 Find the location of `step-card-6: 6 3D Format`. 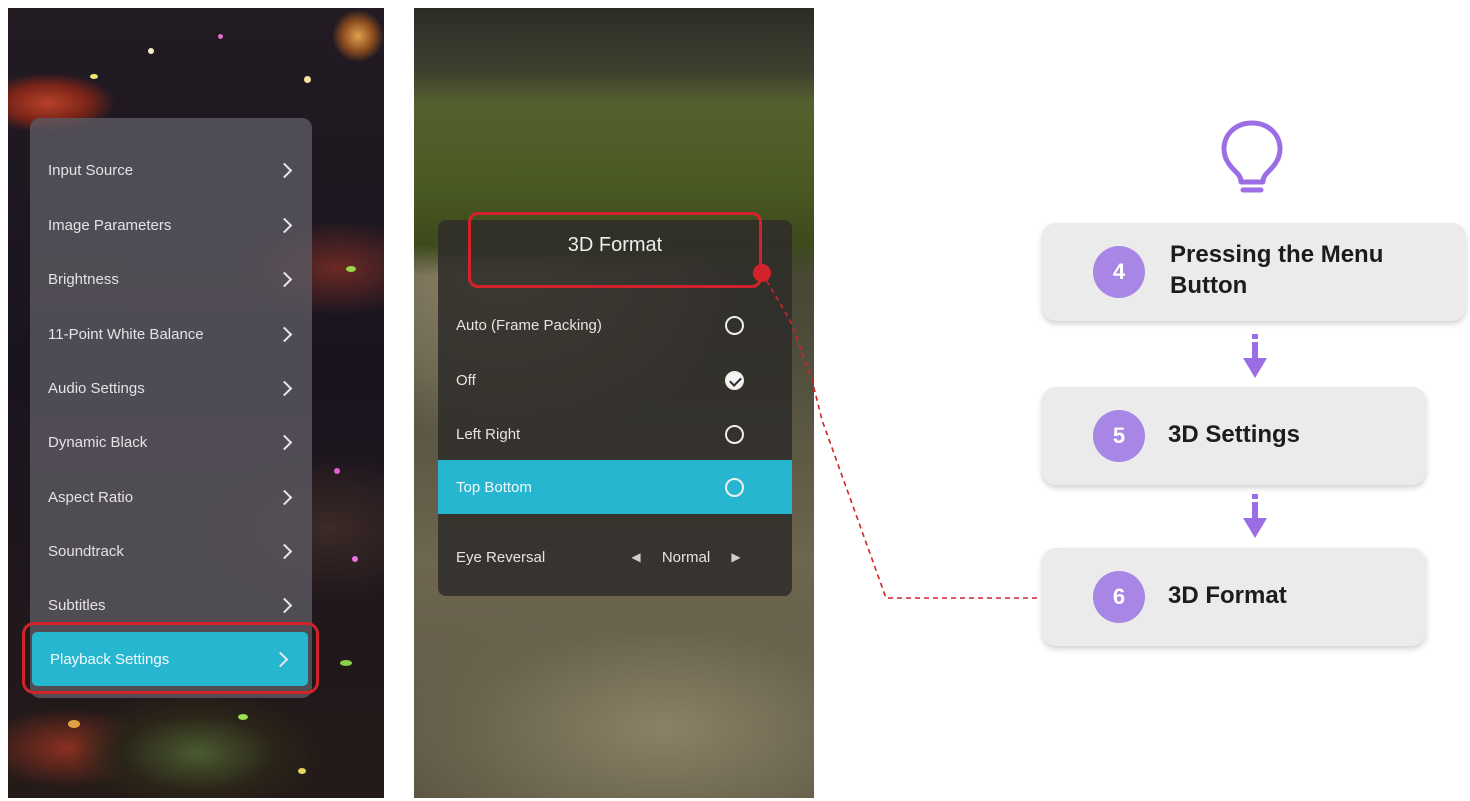

step-card-6: 6 3D Format is located at coordinates (1234, 597).